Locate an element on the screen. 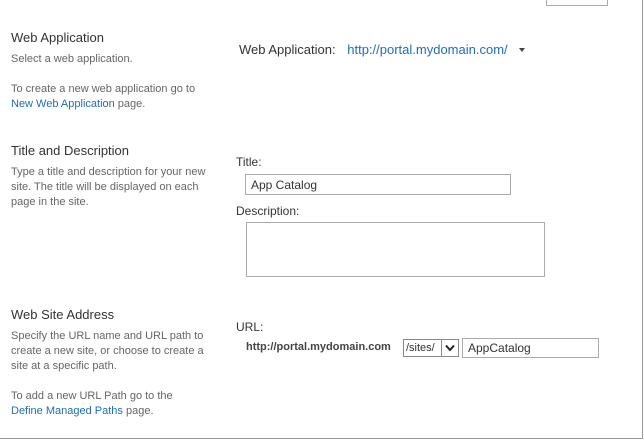  web-site-address-section-title: Web Site Address is located at coordinates (63, 314).